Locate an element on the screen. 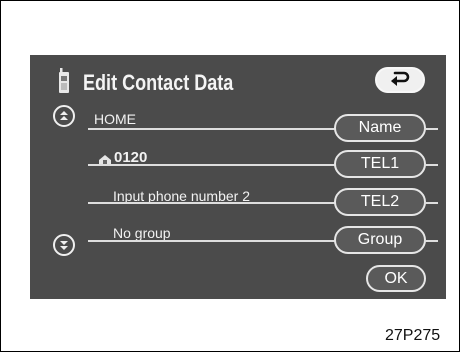 Image resolution: width=462 pixels, height=354 pixels. page-up-icon is located at coordinates (64, 115).